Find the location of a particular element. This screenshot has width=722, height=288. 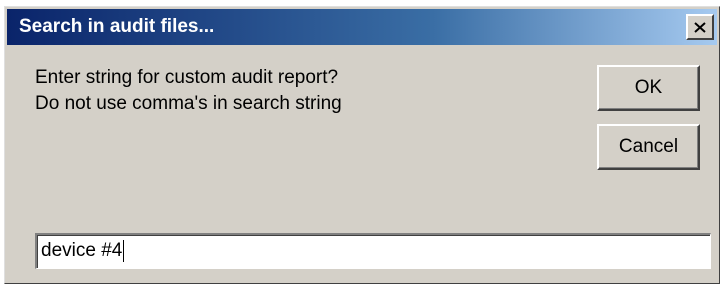

prompt-line-2: Do not use comma's in search string is located at coordinates (188, 103).